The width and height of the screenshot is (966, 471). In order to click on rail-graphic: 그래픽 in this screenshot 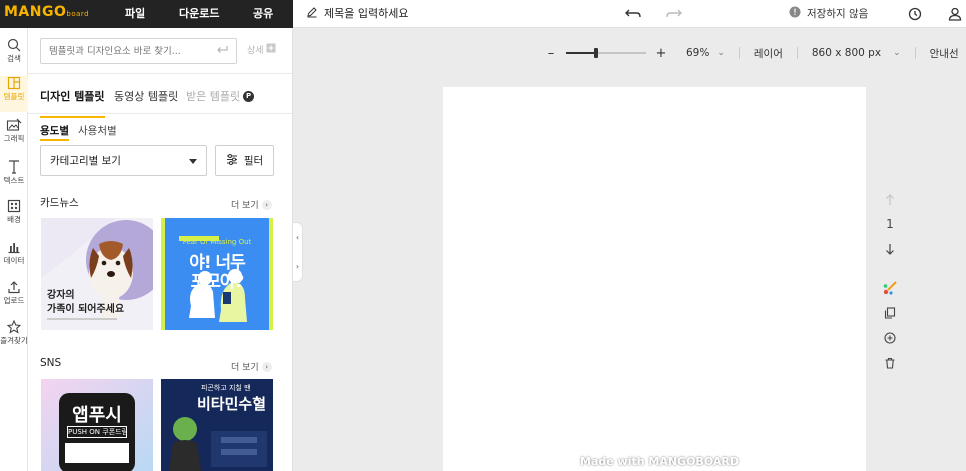, I will do `click(14, 136)`.